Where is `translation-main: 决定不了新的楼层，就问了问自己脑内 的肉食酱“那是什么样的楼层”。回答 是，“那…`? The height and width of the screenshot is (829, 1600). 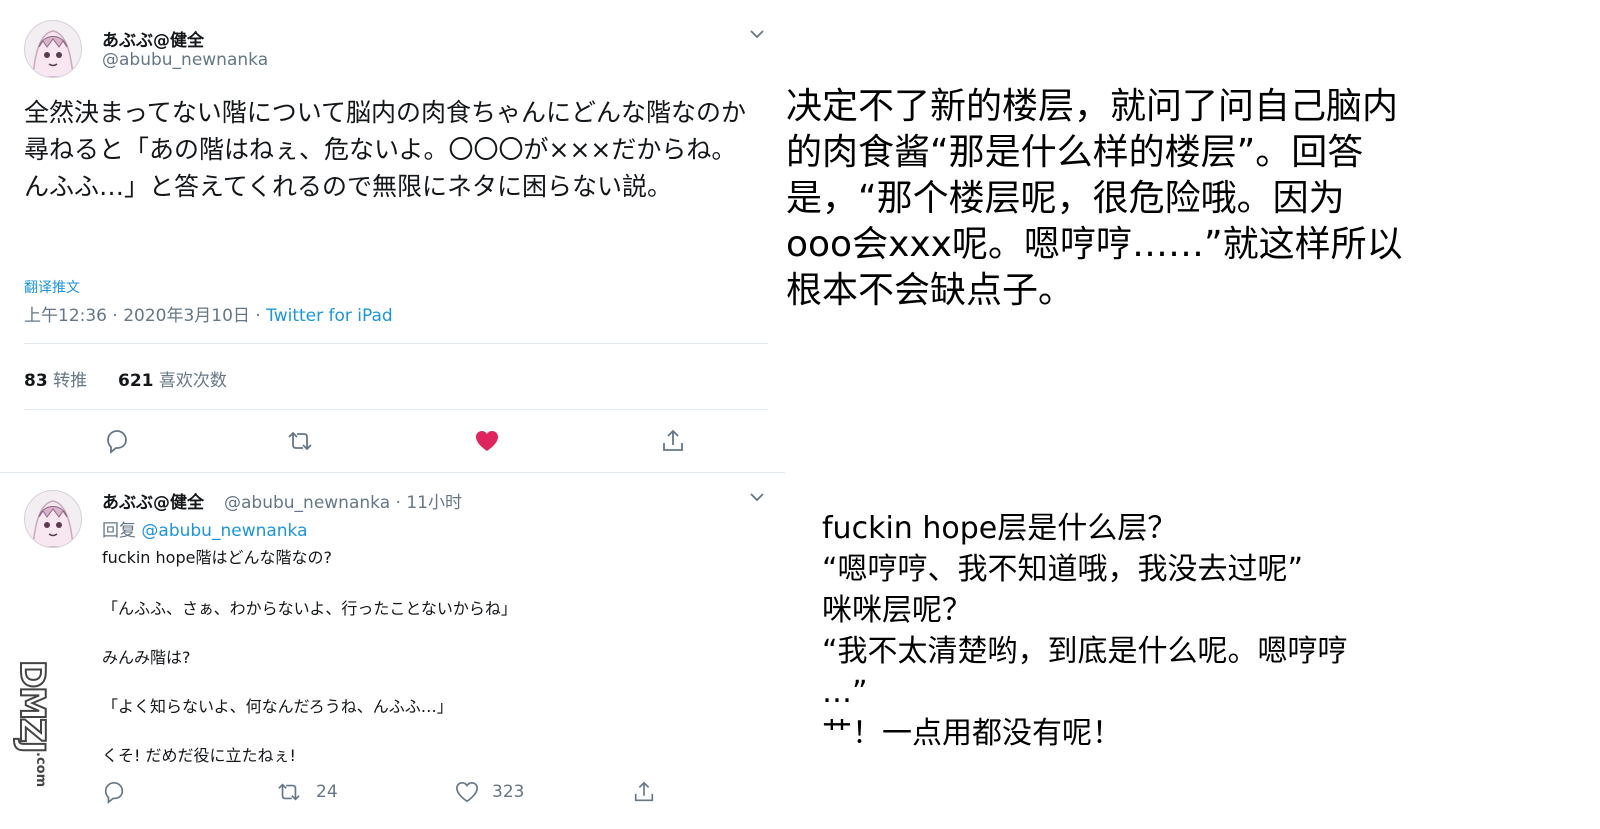 translation-main: 决定不了新的楼层，就问了问自己脑内 的肉食酱“那是什么样的楼层”。回答 是，“那… is located at coordinates (1094, 198).